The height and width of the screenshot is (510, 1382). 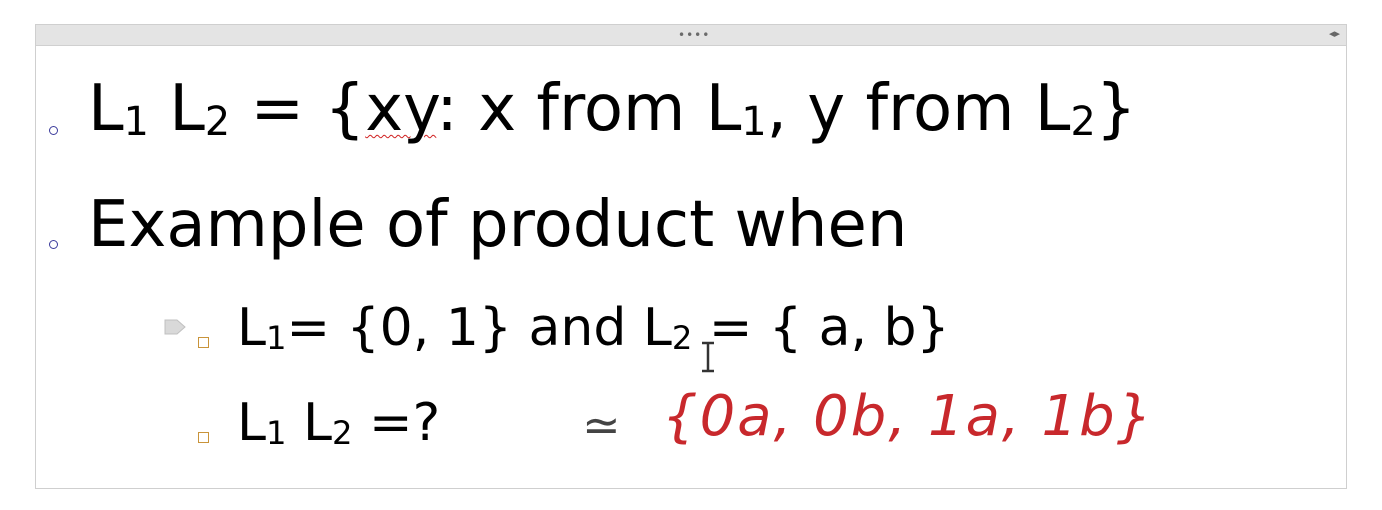 I want to click on text-segment: = {0, 1} and L, so click(x=479, y=328).